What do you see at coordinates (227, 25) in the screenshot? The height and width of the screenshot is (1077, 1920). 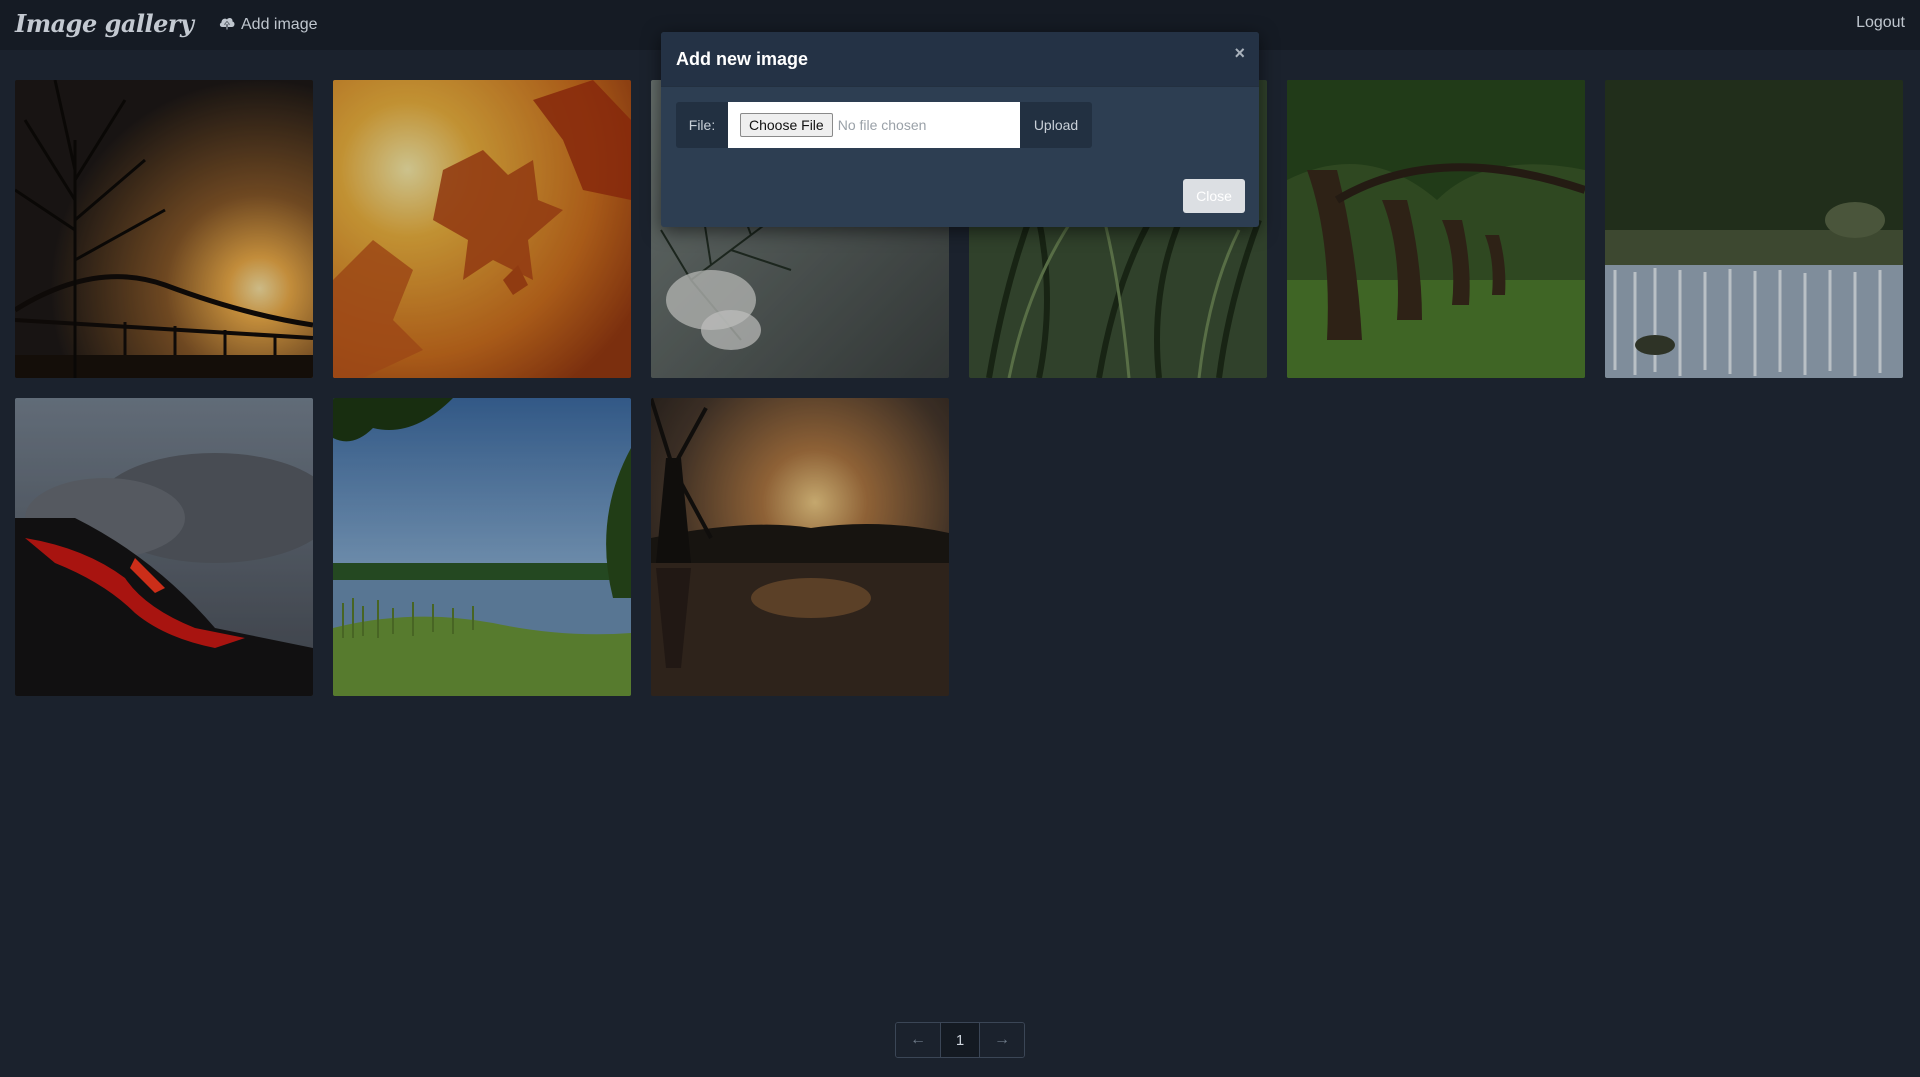 I see `cloud-upload-icon` at bounding box center [227, 25].